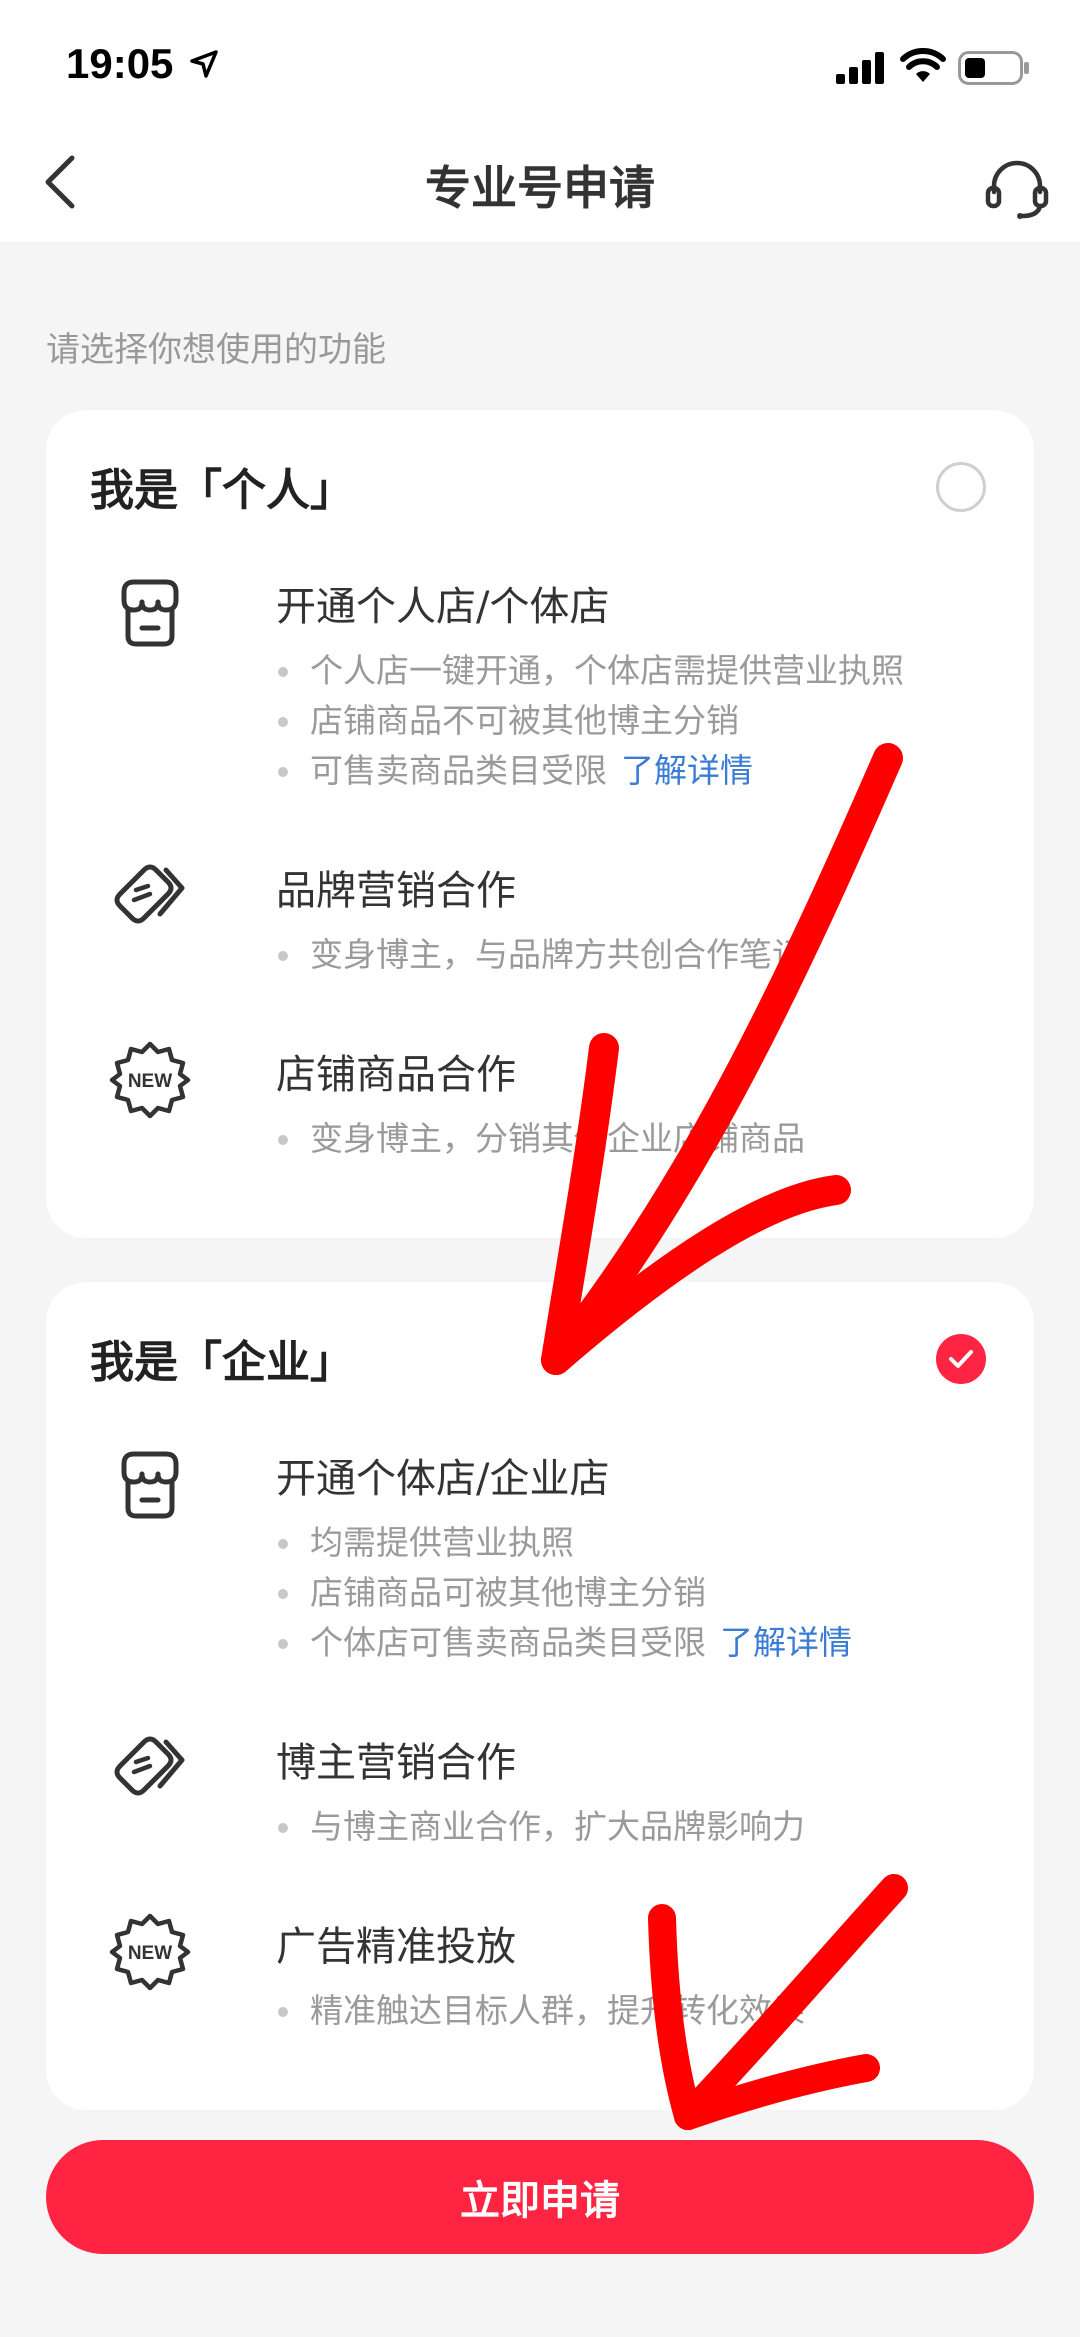  I want to click on bullet-text: 可售卖商品类目受限, so click(458, 770).